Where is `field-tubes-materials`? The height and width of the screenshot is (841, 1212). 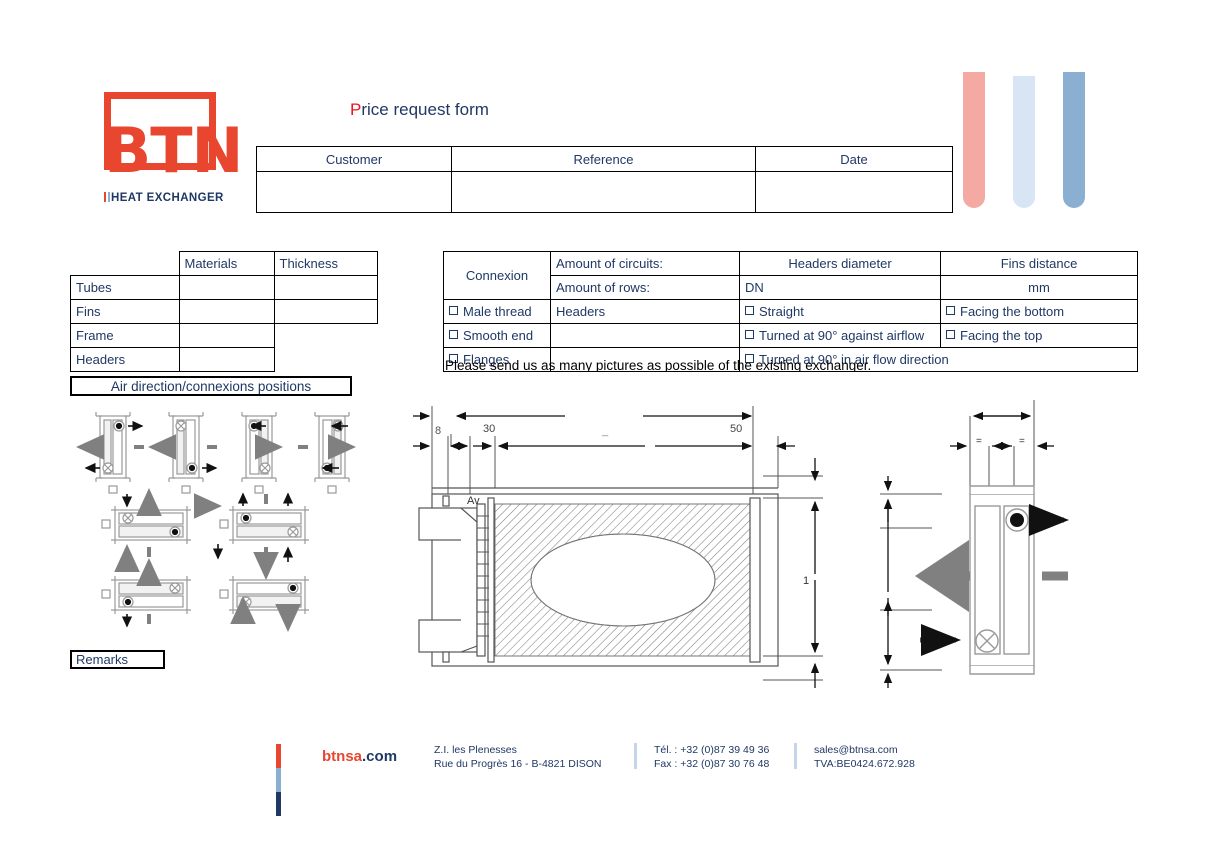 field-tubes-materials is located at coordinates (226, 287).